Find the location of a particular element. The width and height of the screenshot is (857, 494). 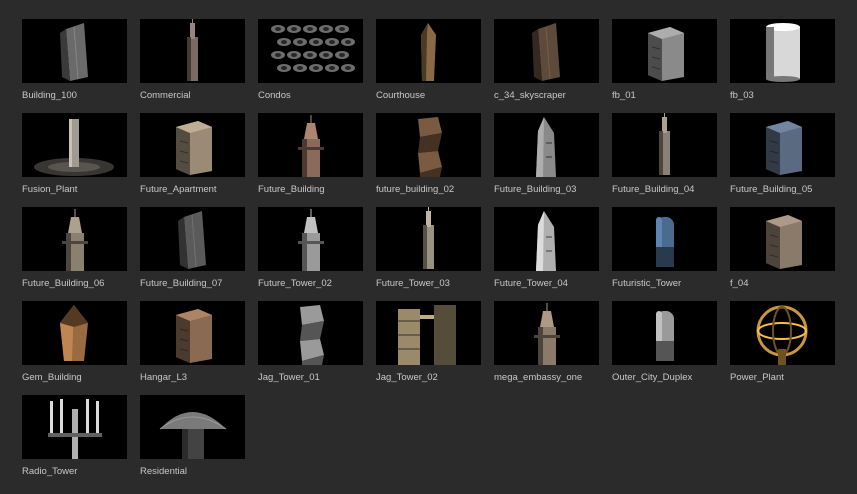

asset-tile: mega_embassy_one is located at coordinates (546, 348).